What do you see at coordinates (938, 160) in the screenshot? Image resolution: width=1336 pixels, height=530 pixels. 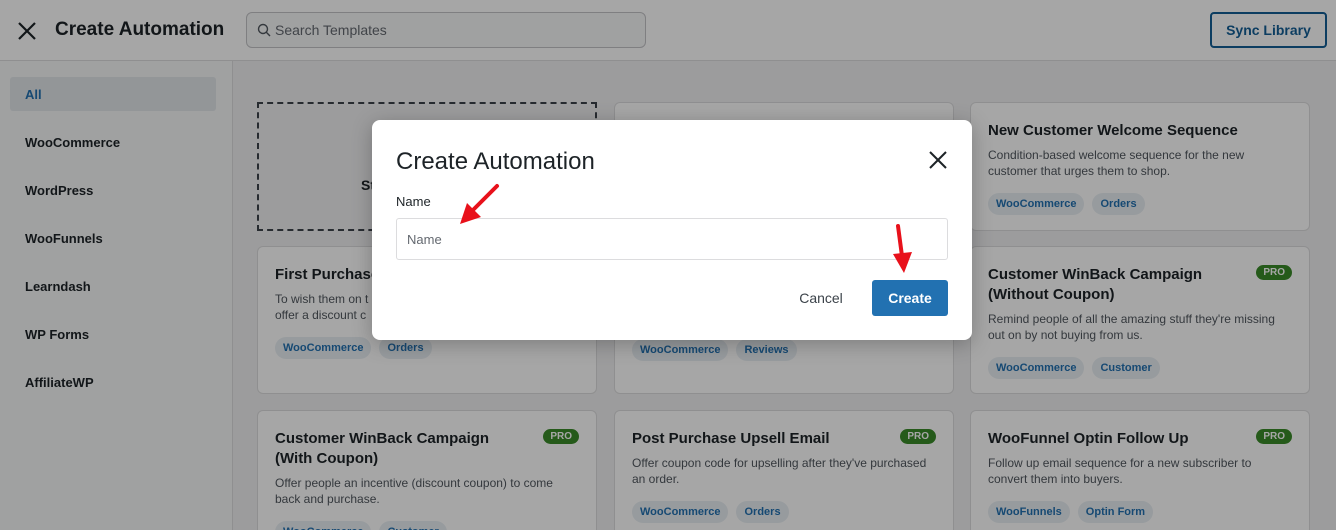 I see `close-icon` at bounding box center [938, 160].